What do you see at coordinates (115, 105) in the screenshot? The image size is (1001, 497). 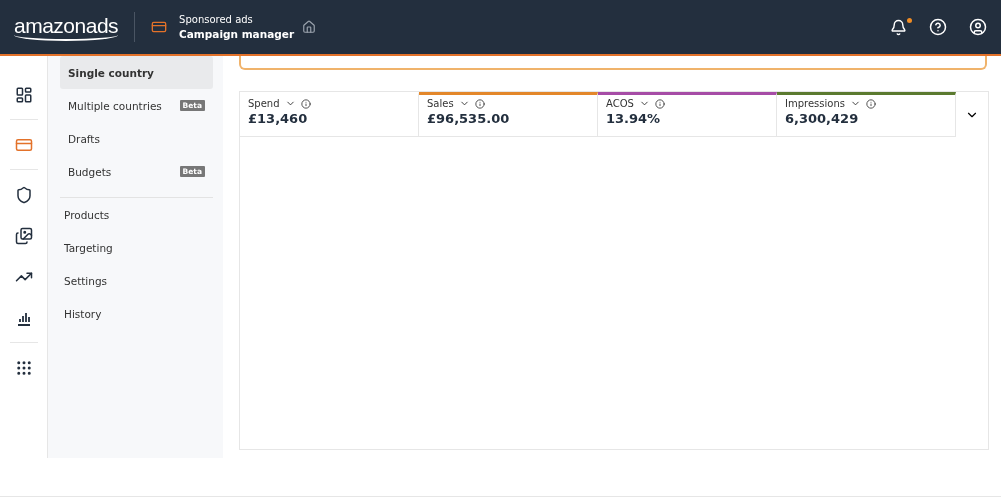 I see `nav-label: Multiple countries` at bounding box center [115, 105].